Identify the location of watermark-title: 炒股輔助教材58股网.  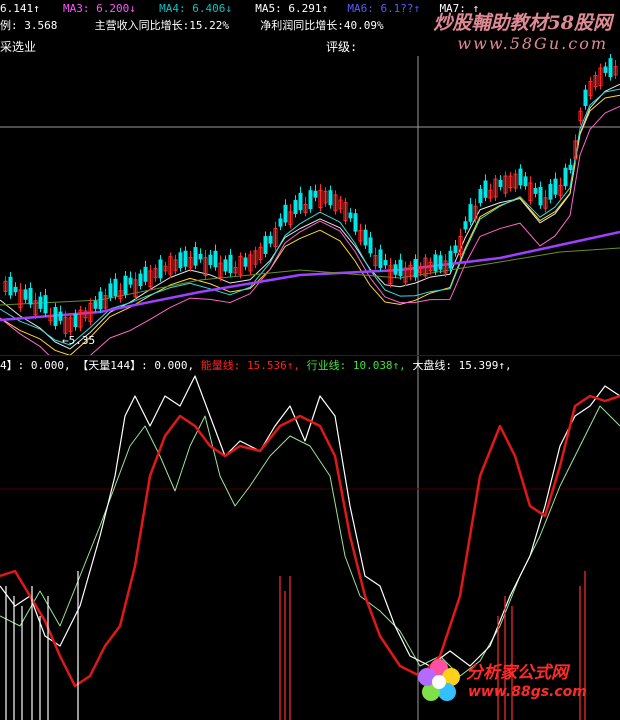
(522, 23).